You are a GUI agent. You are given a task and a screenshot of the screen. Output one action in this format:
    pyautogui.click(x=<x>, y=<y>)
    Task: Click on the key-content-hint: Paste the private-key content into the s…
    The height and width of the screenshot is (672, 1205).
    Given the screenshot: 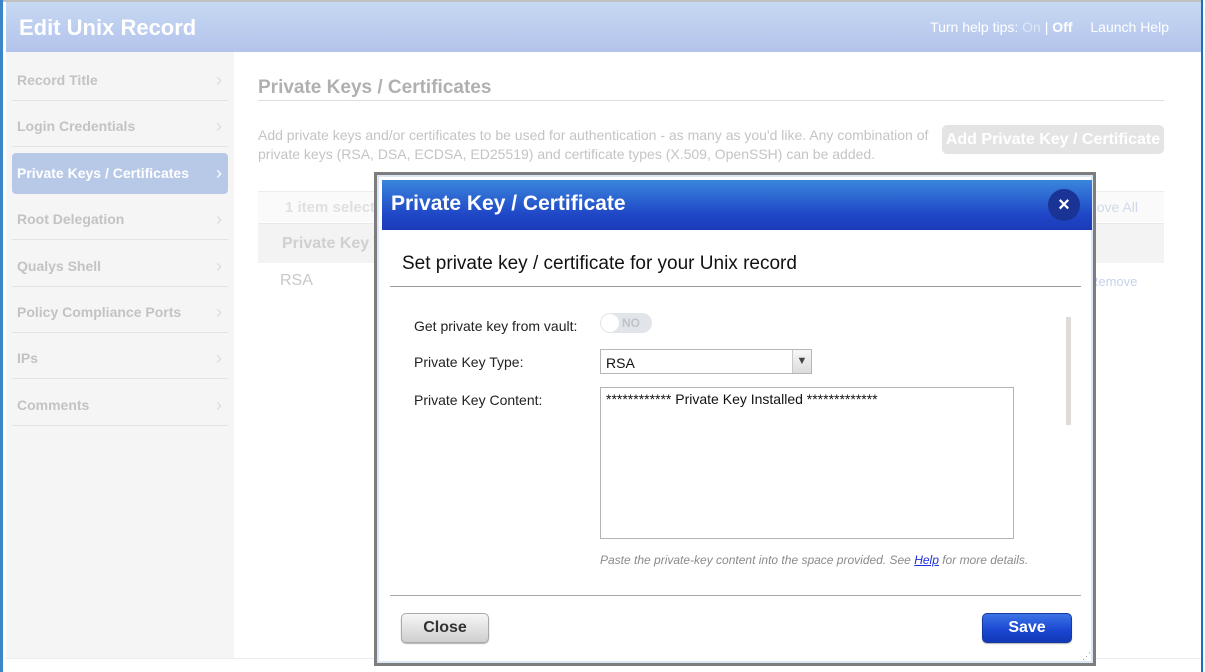 What is the action you would take?
    pyautogui.click(x=814, y=560)
    